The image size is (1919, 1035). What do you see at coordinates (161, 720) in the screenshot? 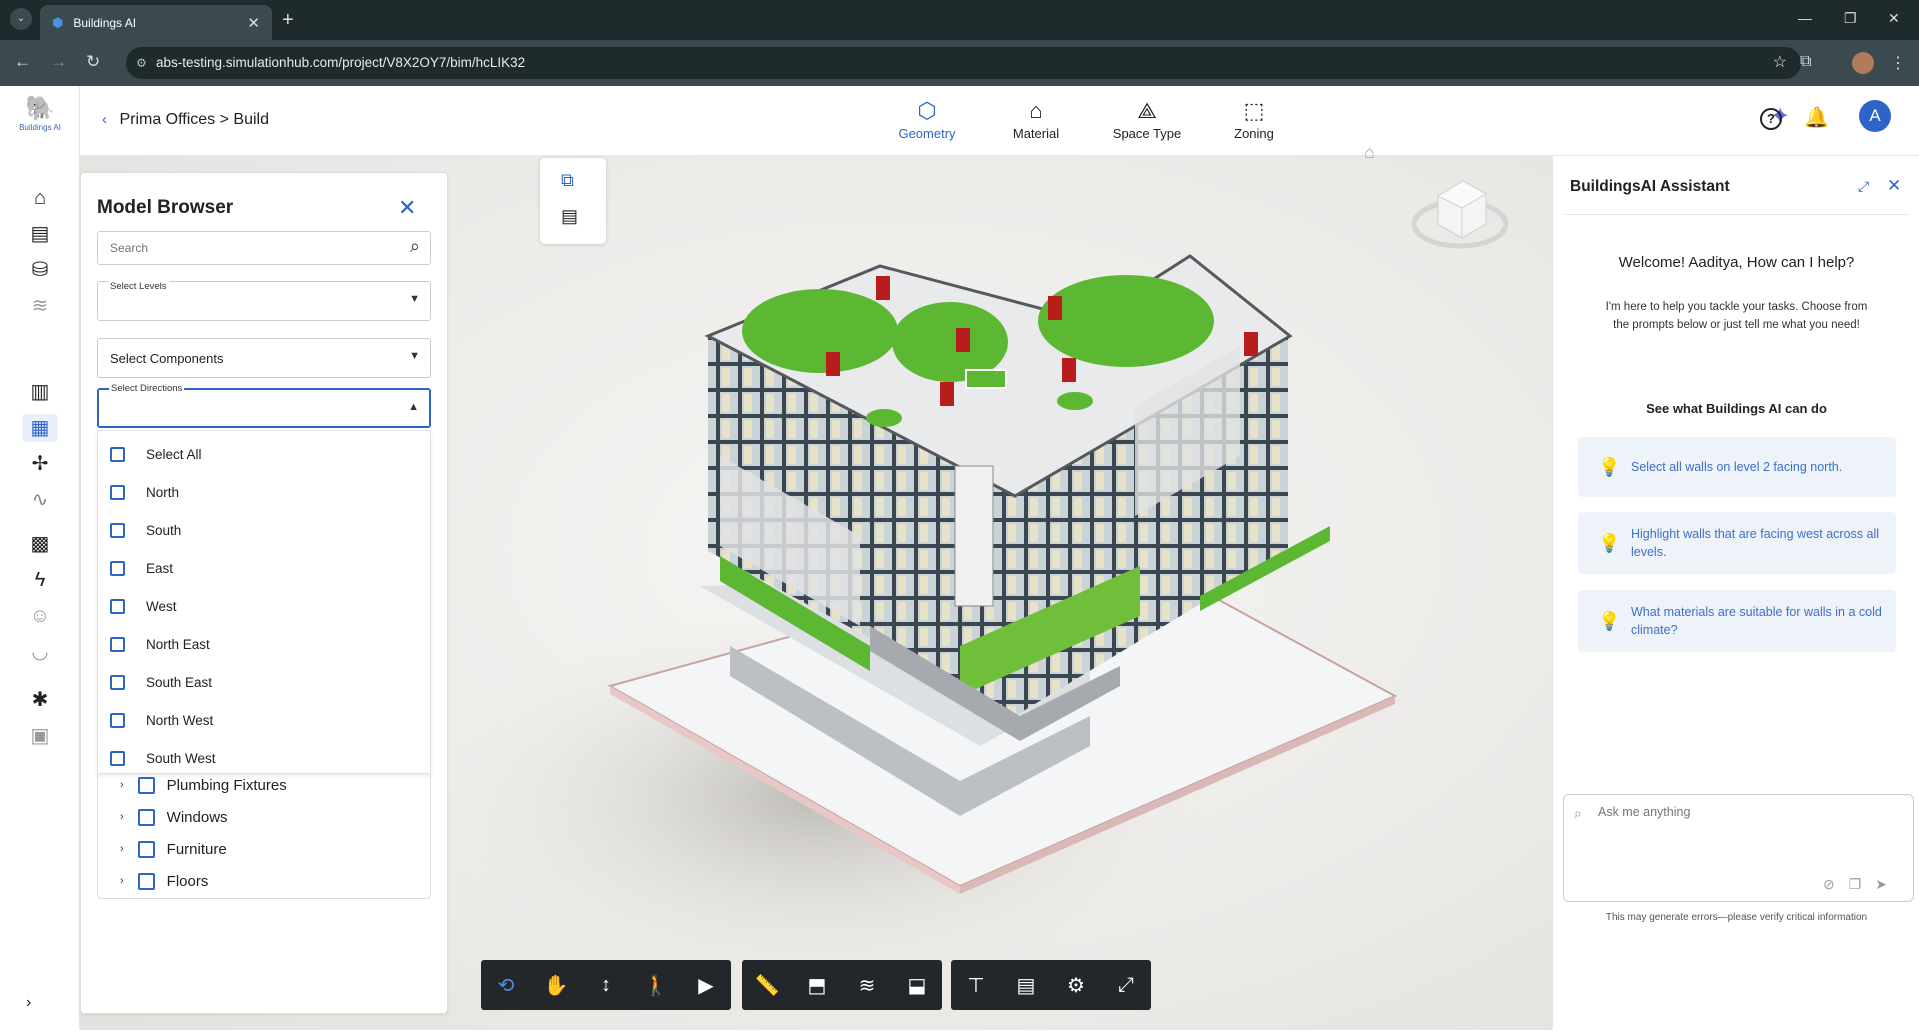
I see `direction-option: North West` at bounding box center [161, 720].